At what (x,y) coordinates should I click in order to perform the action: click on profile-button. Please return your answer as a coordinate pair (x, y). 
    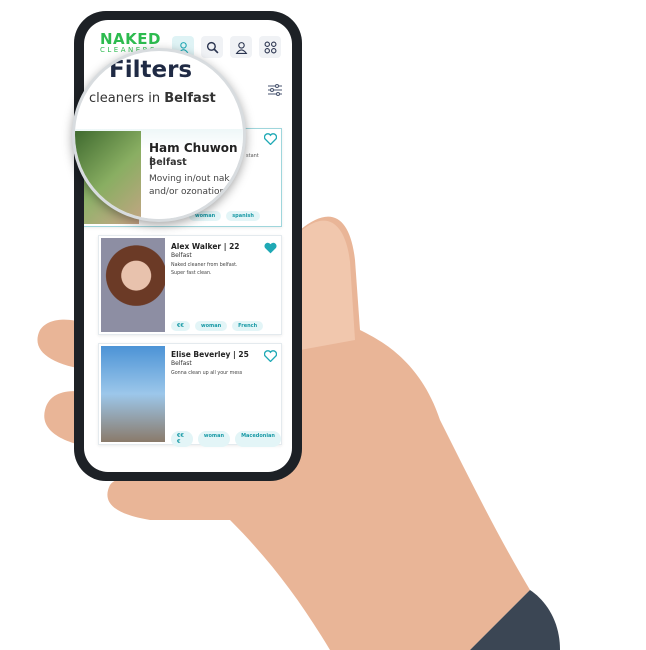
    Looking at the image, I should click on (241, 47).